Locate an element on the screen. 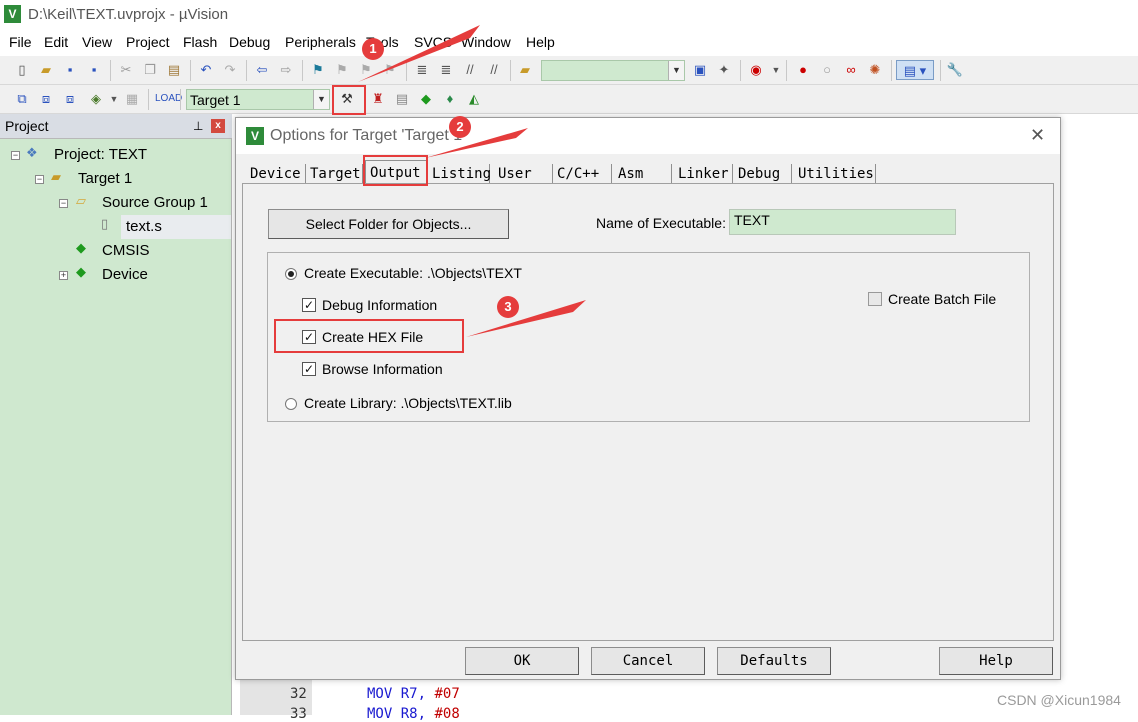  code-line: MOV R7, #07 is located at coordinates (413, 694).